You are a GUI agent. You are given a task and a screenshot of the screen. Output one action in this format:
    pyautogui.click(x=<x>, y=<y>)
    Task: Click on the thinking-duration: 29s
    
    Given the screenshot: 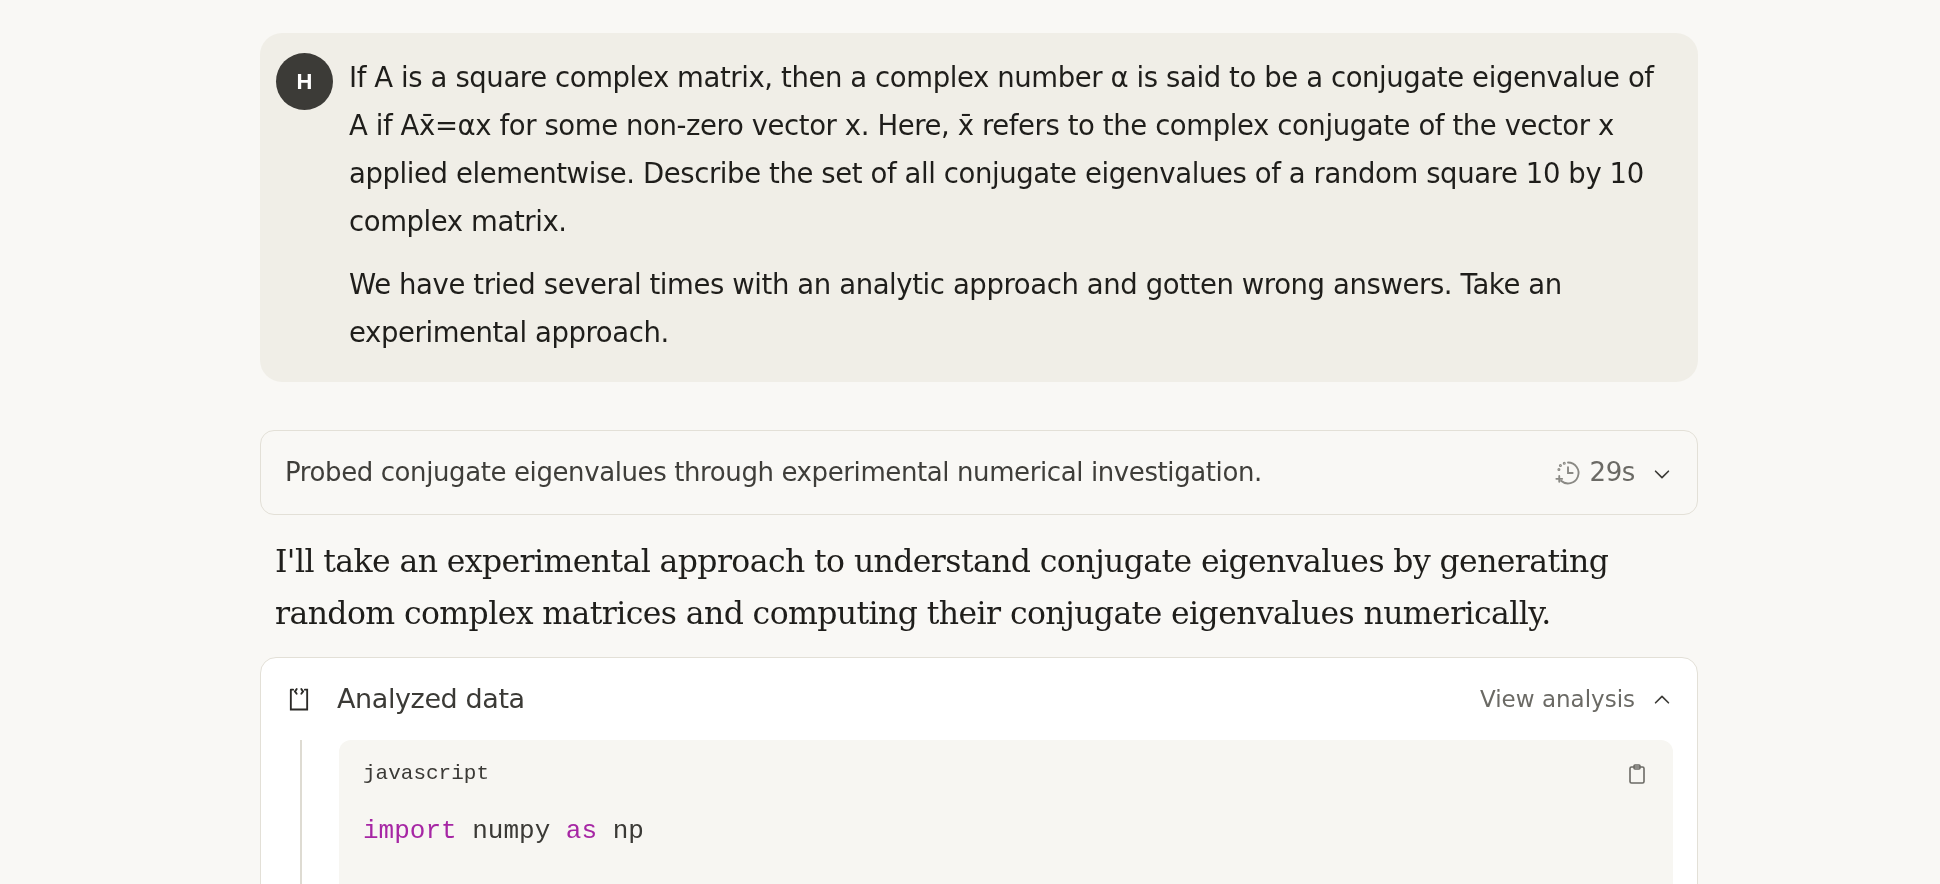 What is the action you would take?
    pyautogui.click(x=1612, y=472)
    